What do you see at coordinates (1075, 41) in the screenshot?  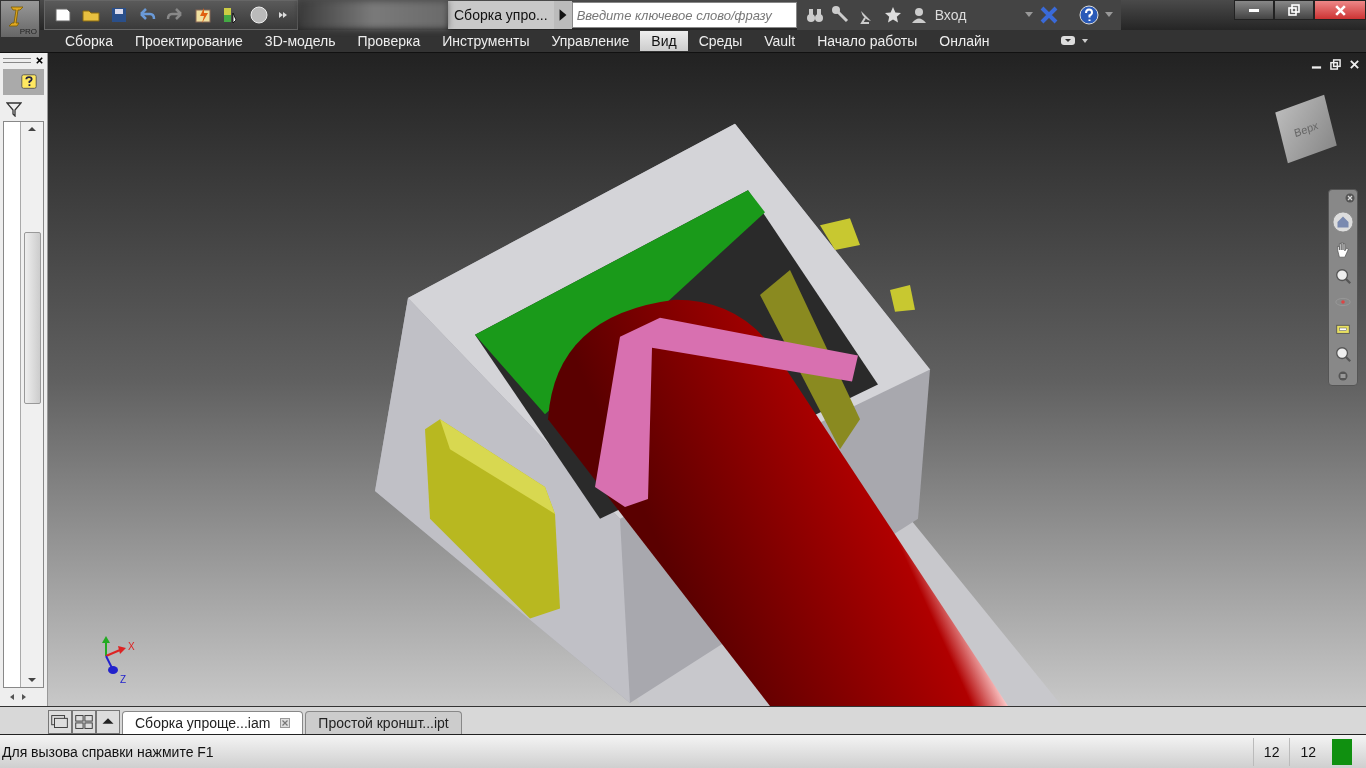 I see `ribbon-options-icon` at bounding box center [1075, 41].